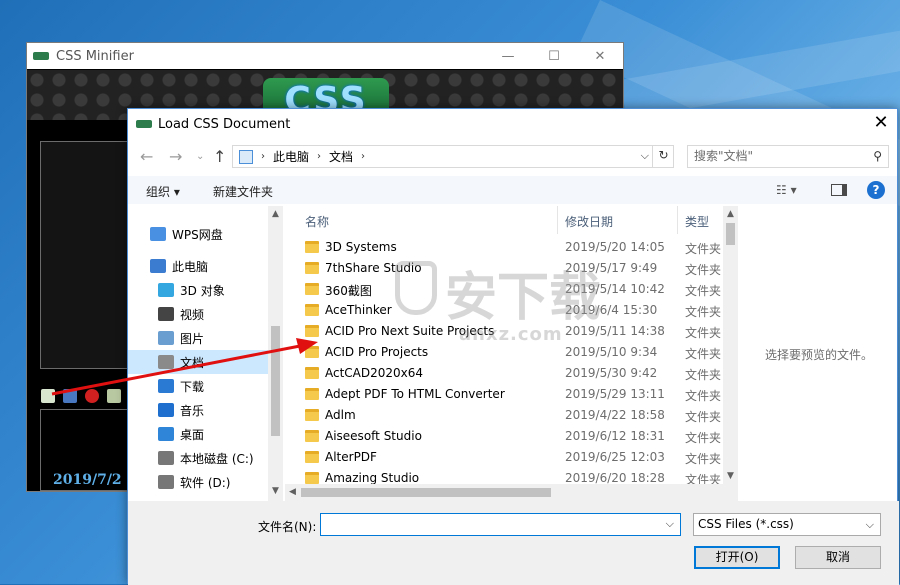  What do you see at coordinates (175, 156) in the screenshot?
I see `forward-arrow-icon: →` at bounding box center [175, 156].